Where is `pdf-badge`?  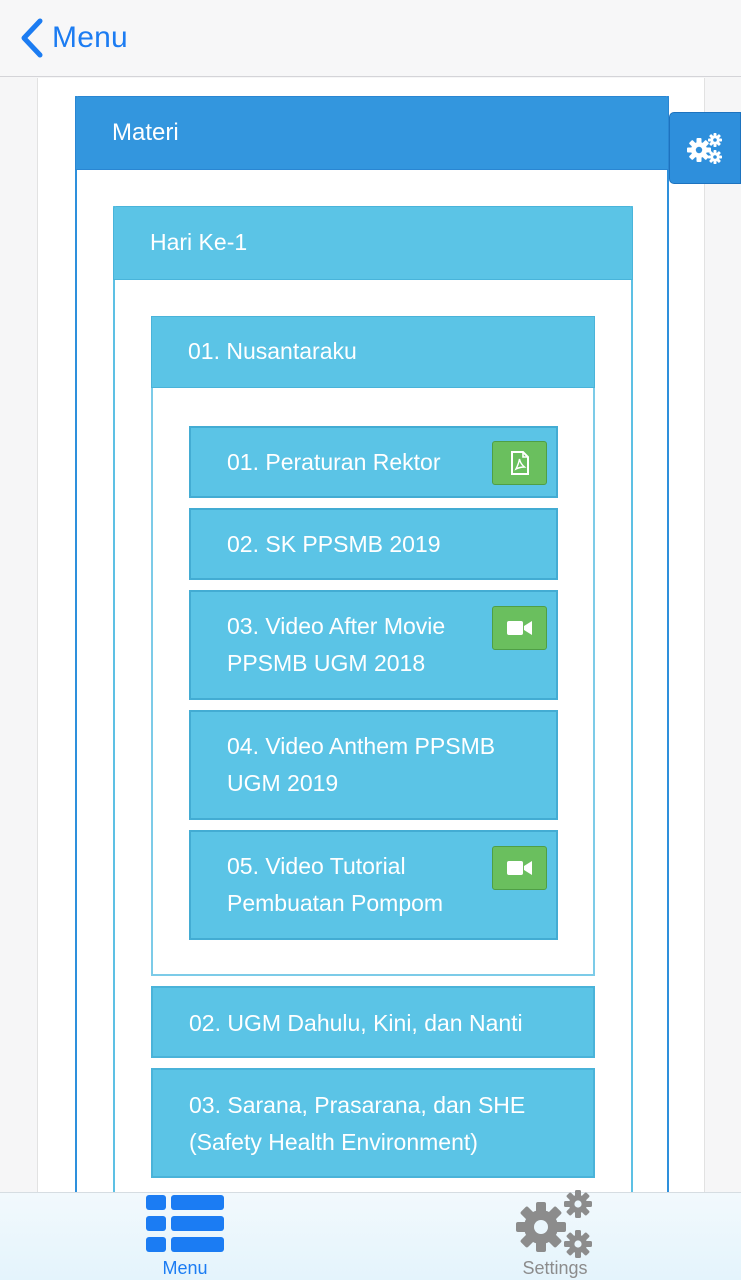
pdf-badge is located at coordinates (519, 463).